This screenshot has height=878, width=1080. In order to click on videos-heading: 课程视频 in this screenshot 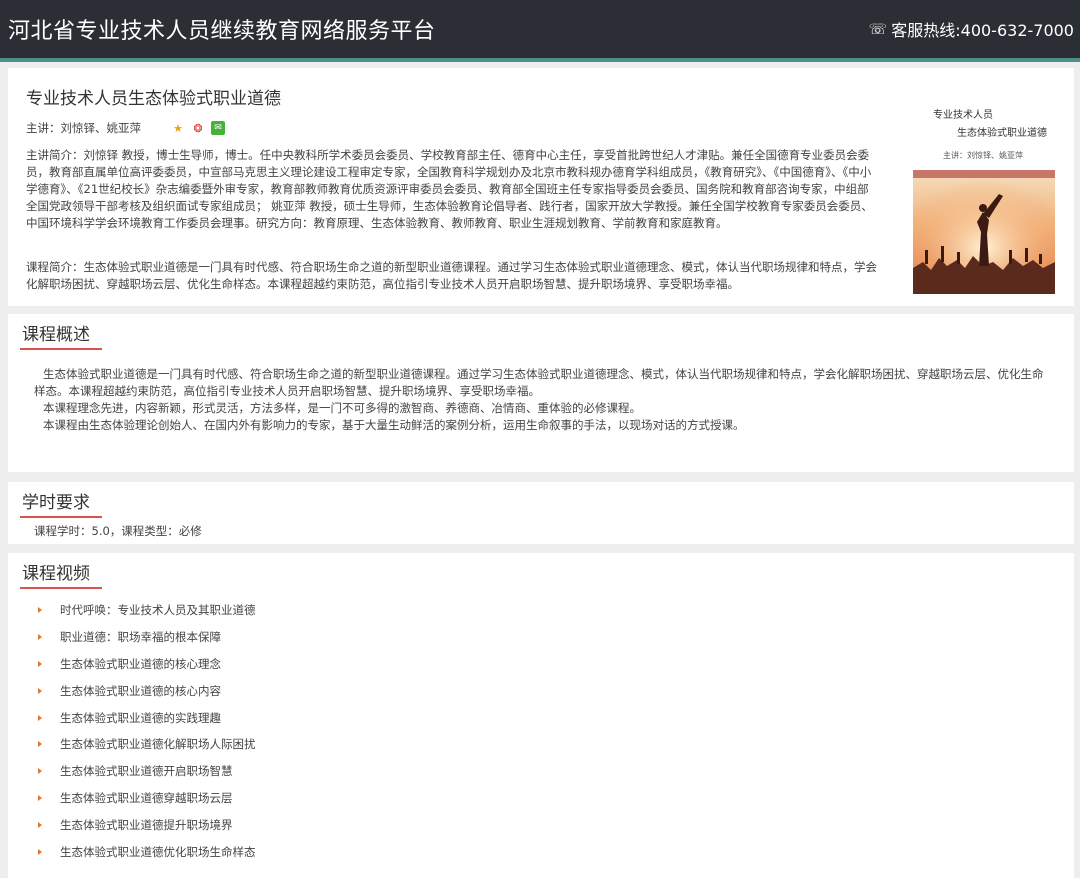, I will do `click(56, 574)`.